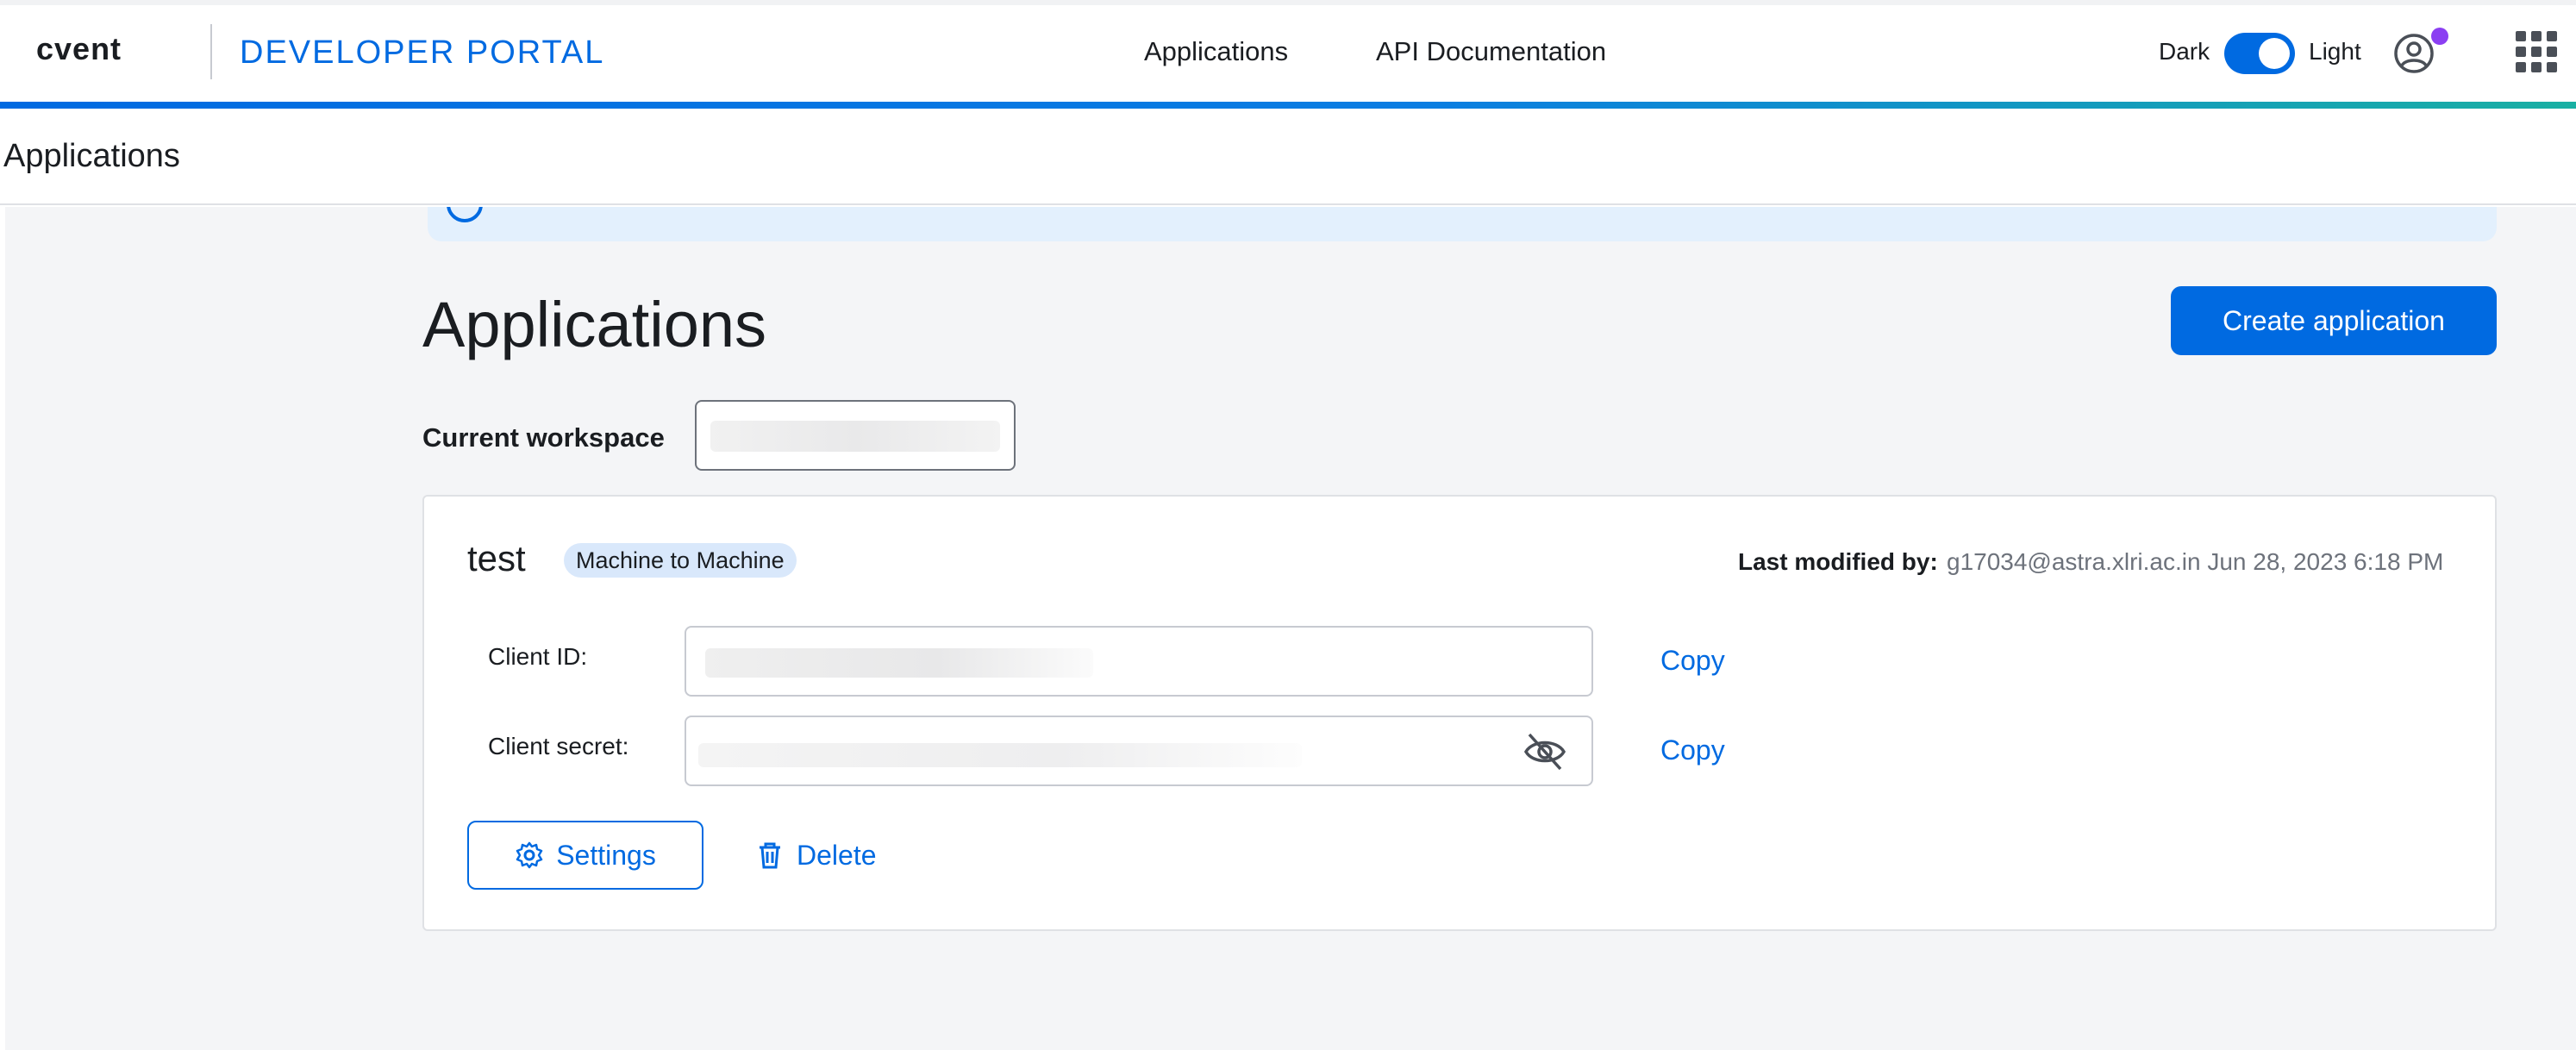 The width and height of the screenshot is (2576, 1050). Describe the element at coordinates (529, 855) in the screenshot. I see `gear-icon` at that location.